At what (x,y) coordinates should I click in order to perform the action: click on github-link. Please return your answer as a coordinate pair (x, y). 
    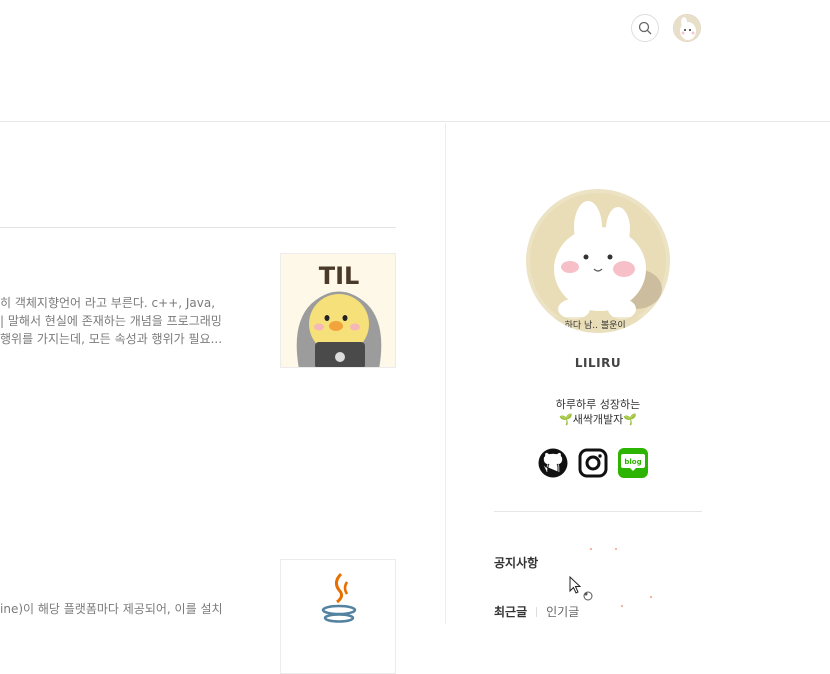
    Looking at the image, I should click on (553, 463).